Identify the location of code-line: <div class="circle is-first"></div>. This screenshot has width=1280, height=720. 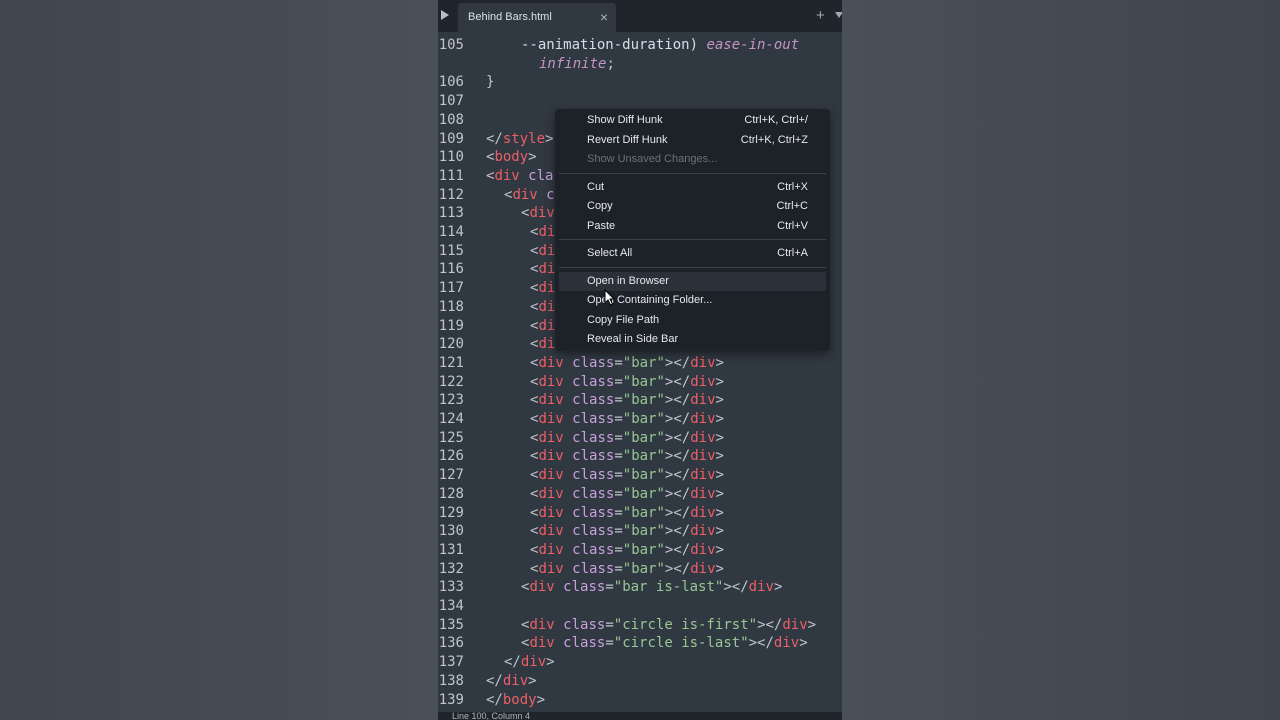
(668, 625).